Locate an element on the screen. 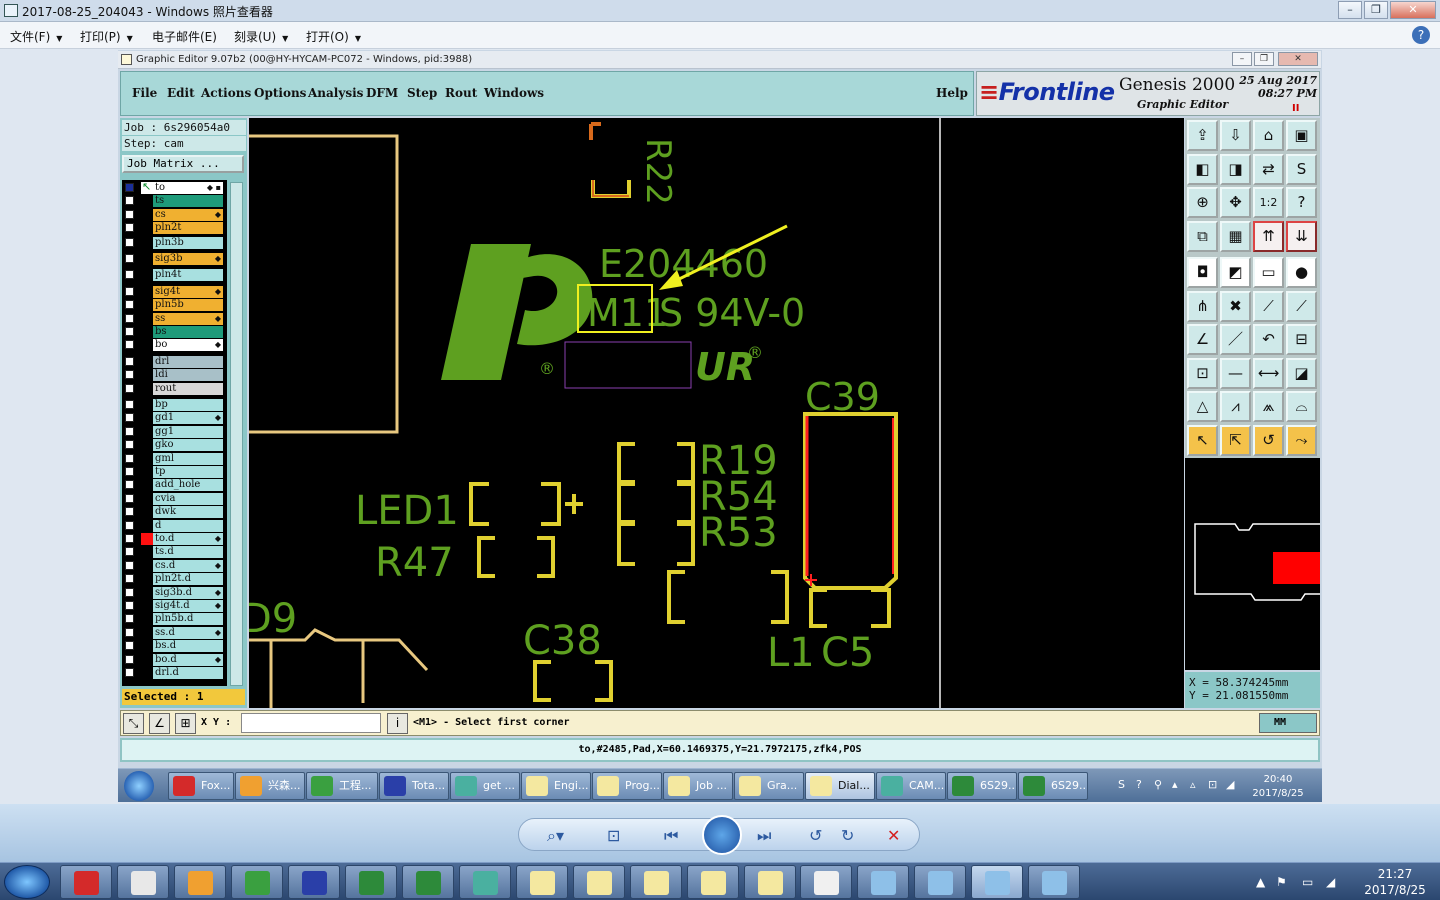 The height and width of the screenshot is (900, 1440). select-box-icon: ⇱ is located at coordinates (1235, 440).